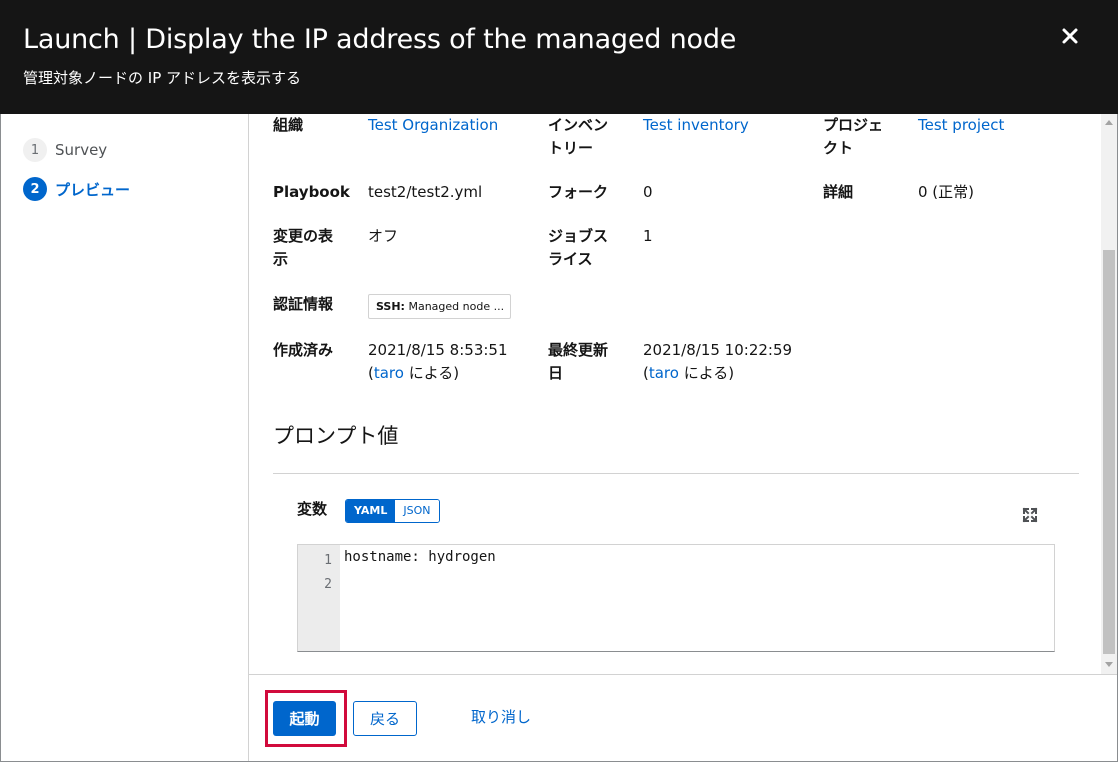 The height and width of the screenshot is (762, 1118). Describe the element at coordinates (578, 247) in the screenshot. I see `job-slicing-label: ジョブス ライス` at that location.